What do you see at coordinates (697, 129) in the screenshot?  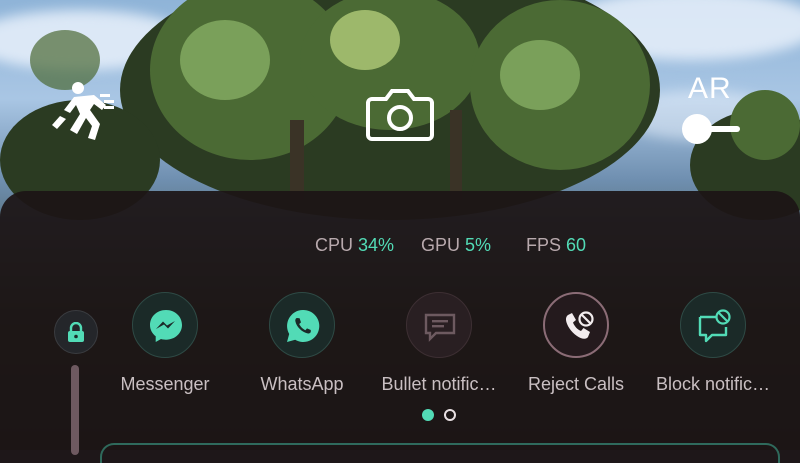 I see `ar-toggle-knob` at bounding box center [697, 129].